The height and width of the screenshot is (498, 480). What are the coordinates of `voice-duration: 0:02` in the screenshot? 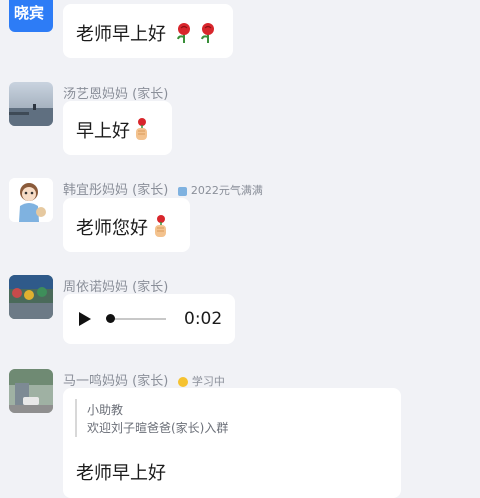 It's located at (203, 319).